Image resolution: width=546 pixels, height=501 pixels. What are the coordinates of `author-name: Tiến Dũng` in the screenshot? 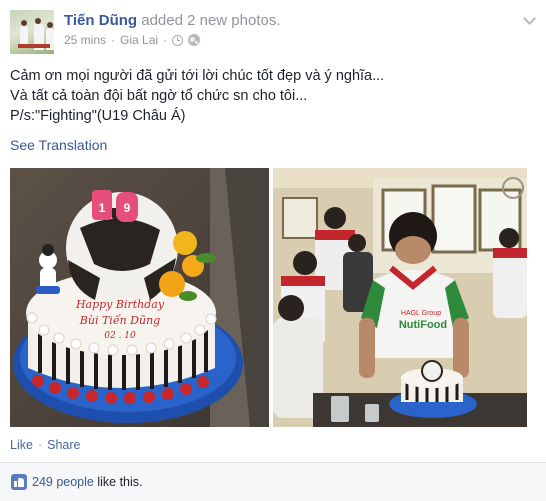 It's located at (100, 20).